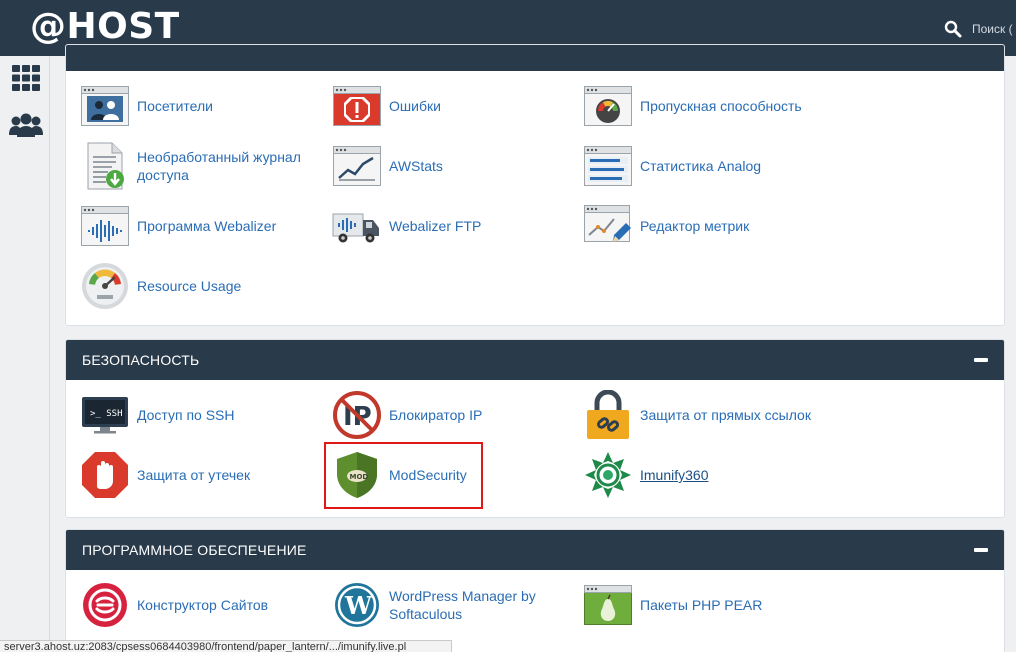  I want to click on webalizer-icon, so click(105, 226).